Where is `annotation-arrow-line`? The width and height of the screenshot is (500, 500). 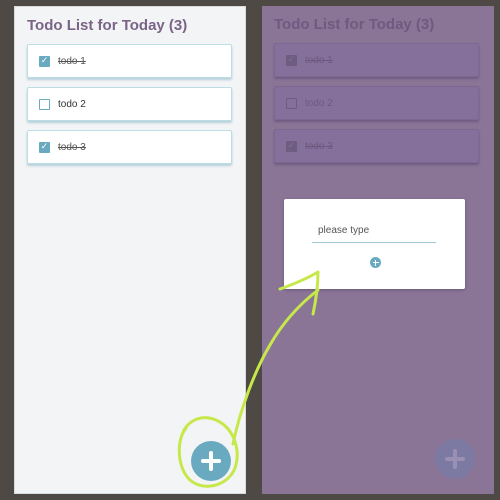 annotation-arrow-line is located at coordinates (275, 367).